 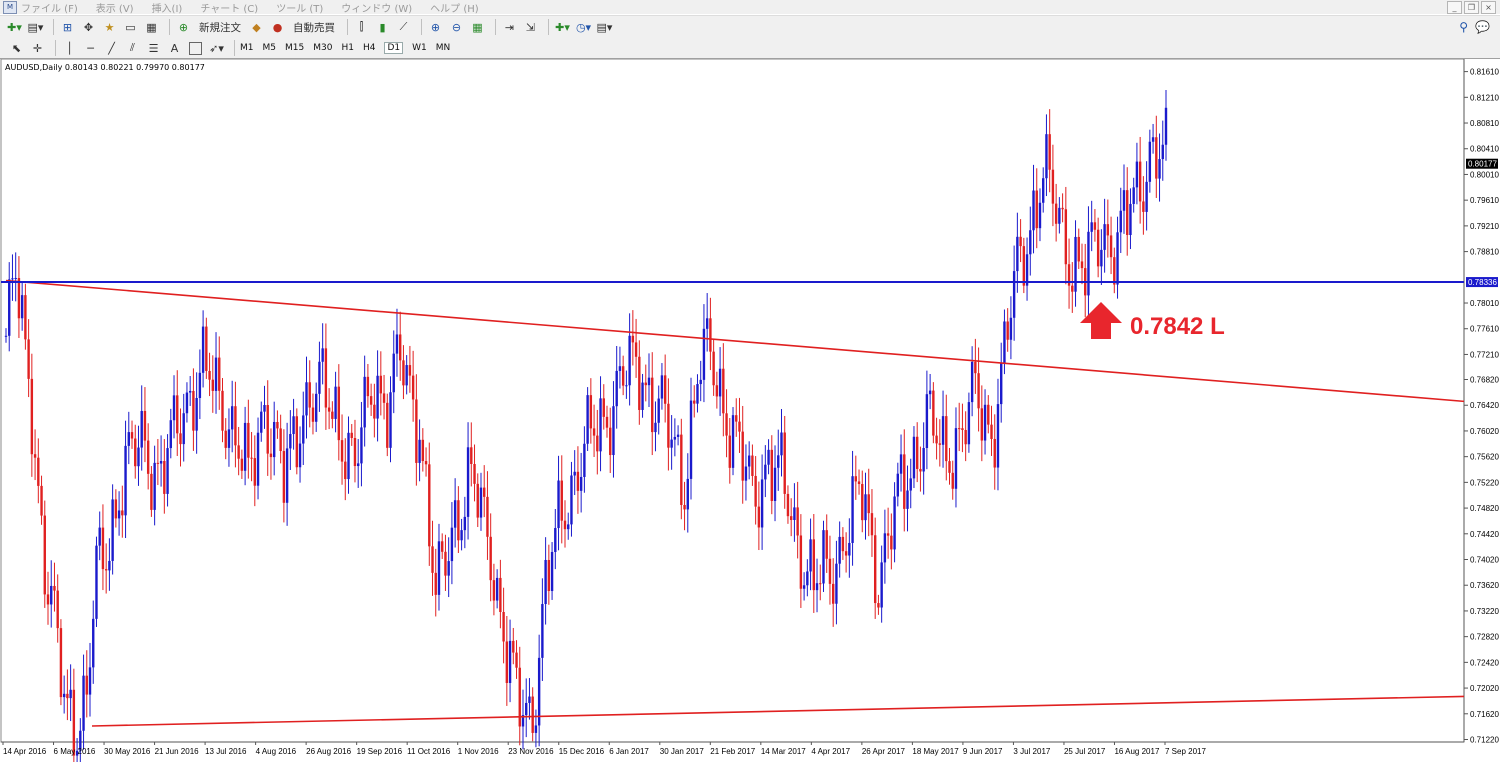 What do you see at coordinates (174, 48) in the screenshot?
I see `text-icon: A` at bounding box center [174, 48].